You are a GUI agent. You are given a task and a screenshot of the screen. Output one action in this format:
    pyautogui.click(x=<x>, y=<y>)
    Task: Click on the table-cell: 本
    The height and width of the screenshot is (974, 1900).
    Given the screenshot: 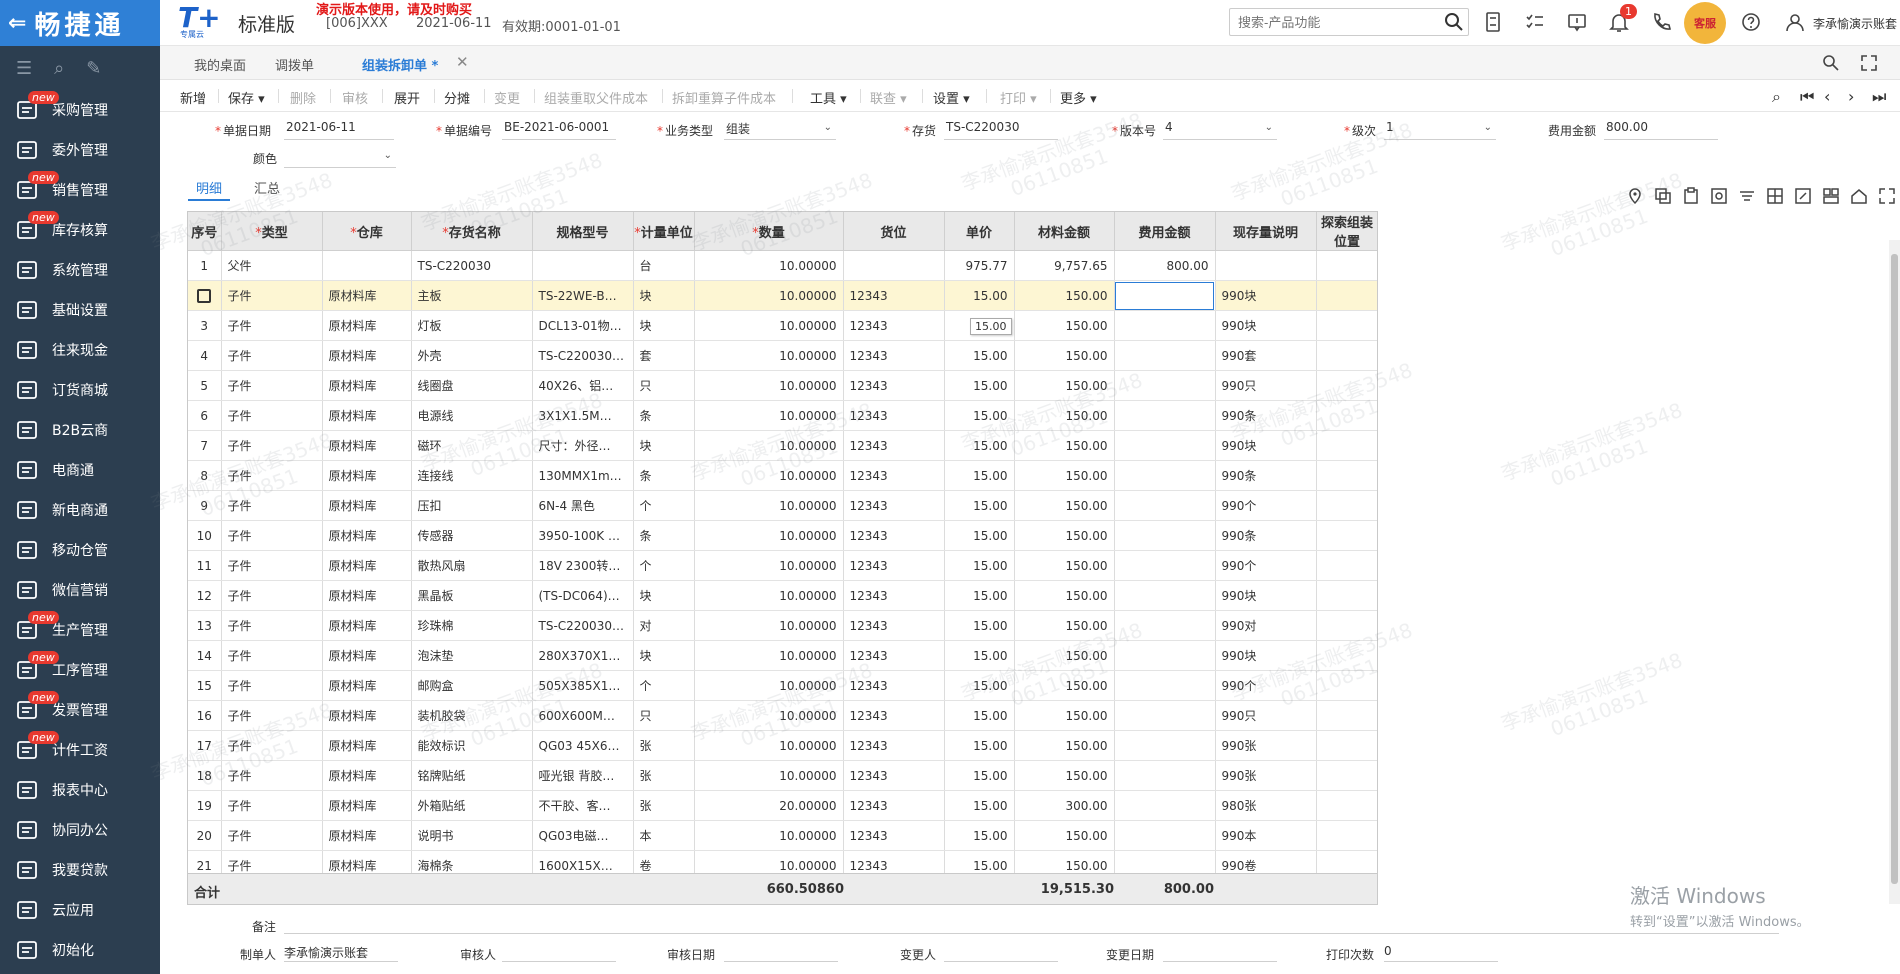 What is the action you would take?
    pyautogui.click(x=664, y=835)
    